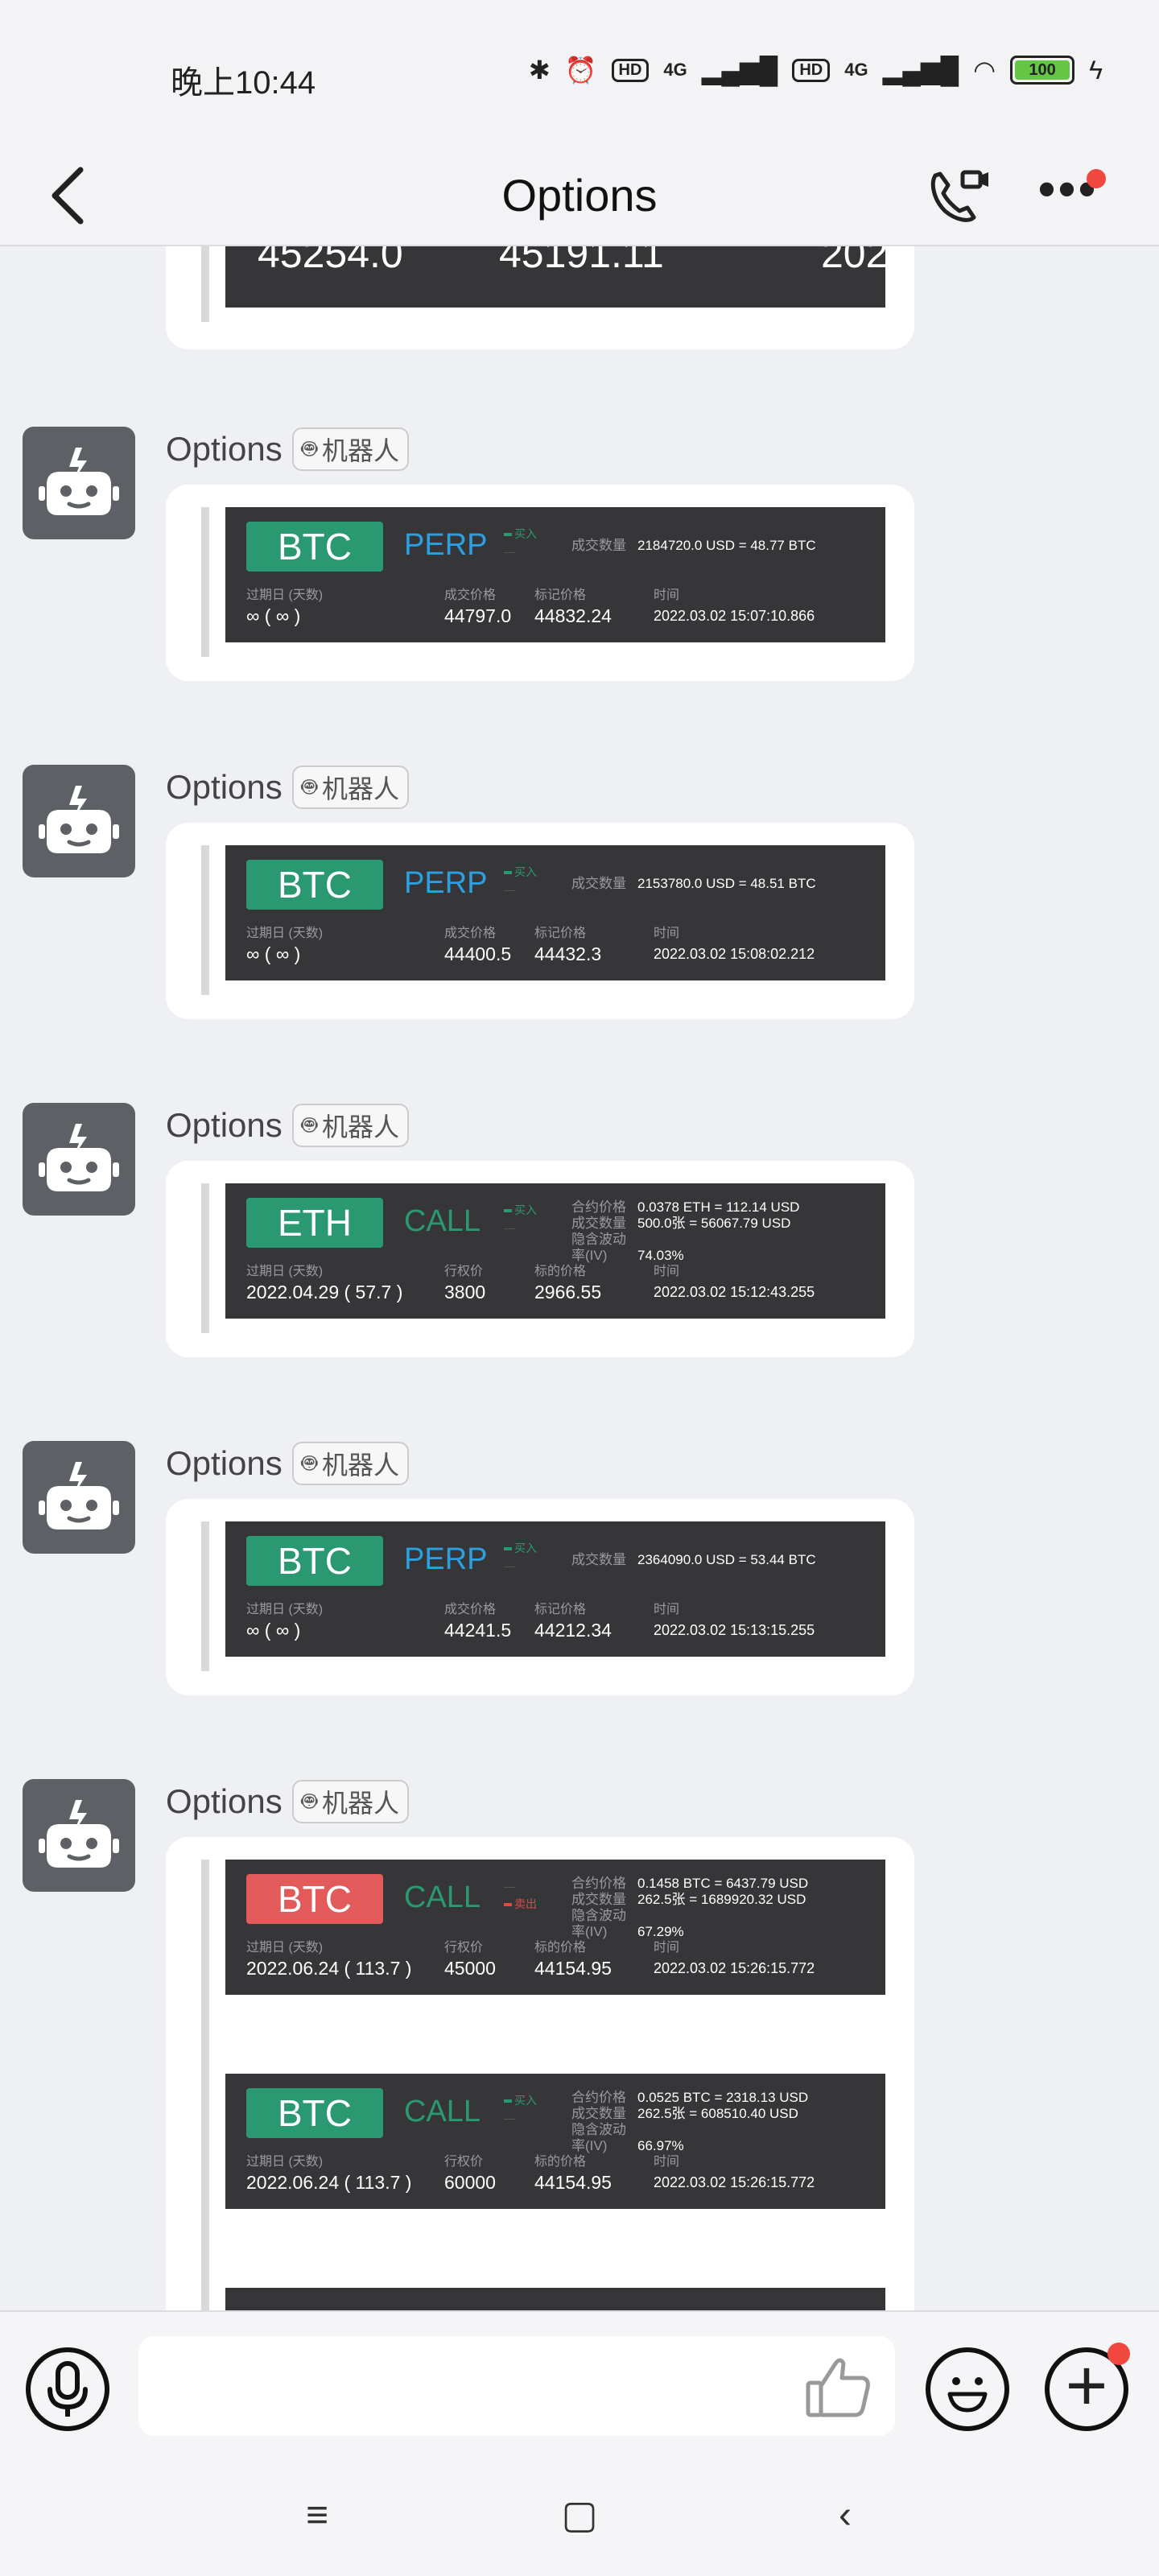 The width and height of the screenshot is (1159, 2576). What do you see at coordinates (324, 1292) in the screenshot?
I see `expiry-value: 2022.04.29 ( 57.7 )` at bounding box center [324, 1292].